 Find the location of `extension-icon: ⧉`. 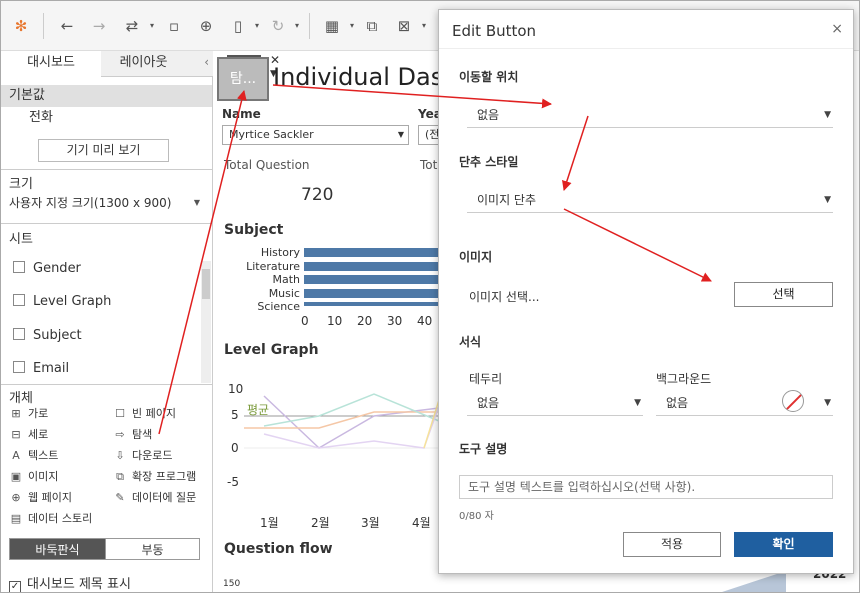

extension-icon: ⧉ is located at coordinates (120, 476).